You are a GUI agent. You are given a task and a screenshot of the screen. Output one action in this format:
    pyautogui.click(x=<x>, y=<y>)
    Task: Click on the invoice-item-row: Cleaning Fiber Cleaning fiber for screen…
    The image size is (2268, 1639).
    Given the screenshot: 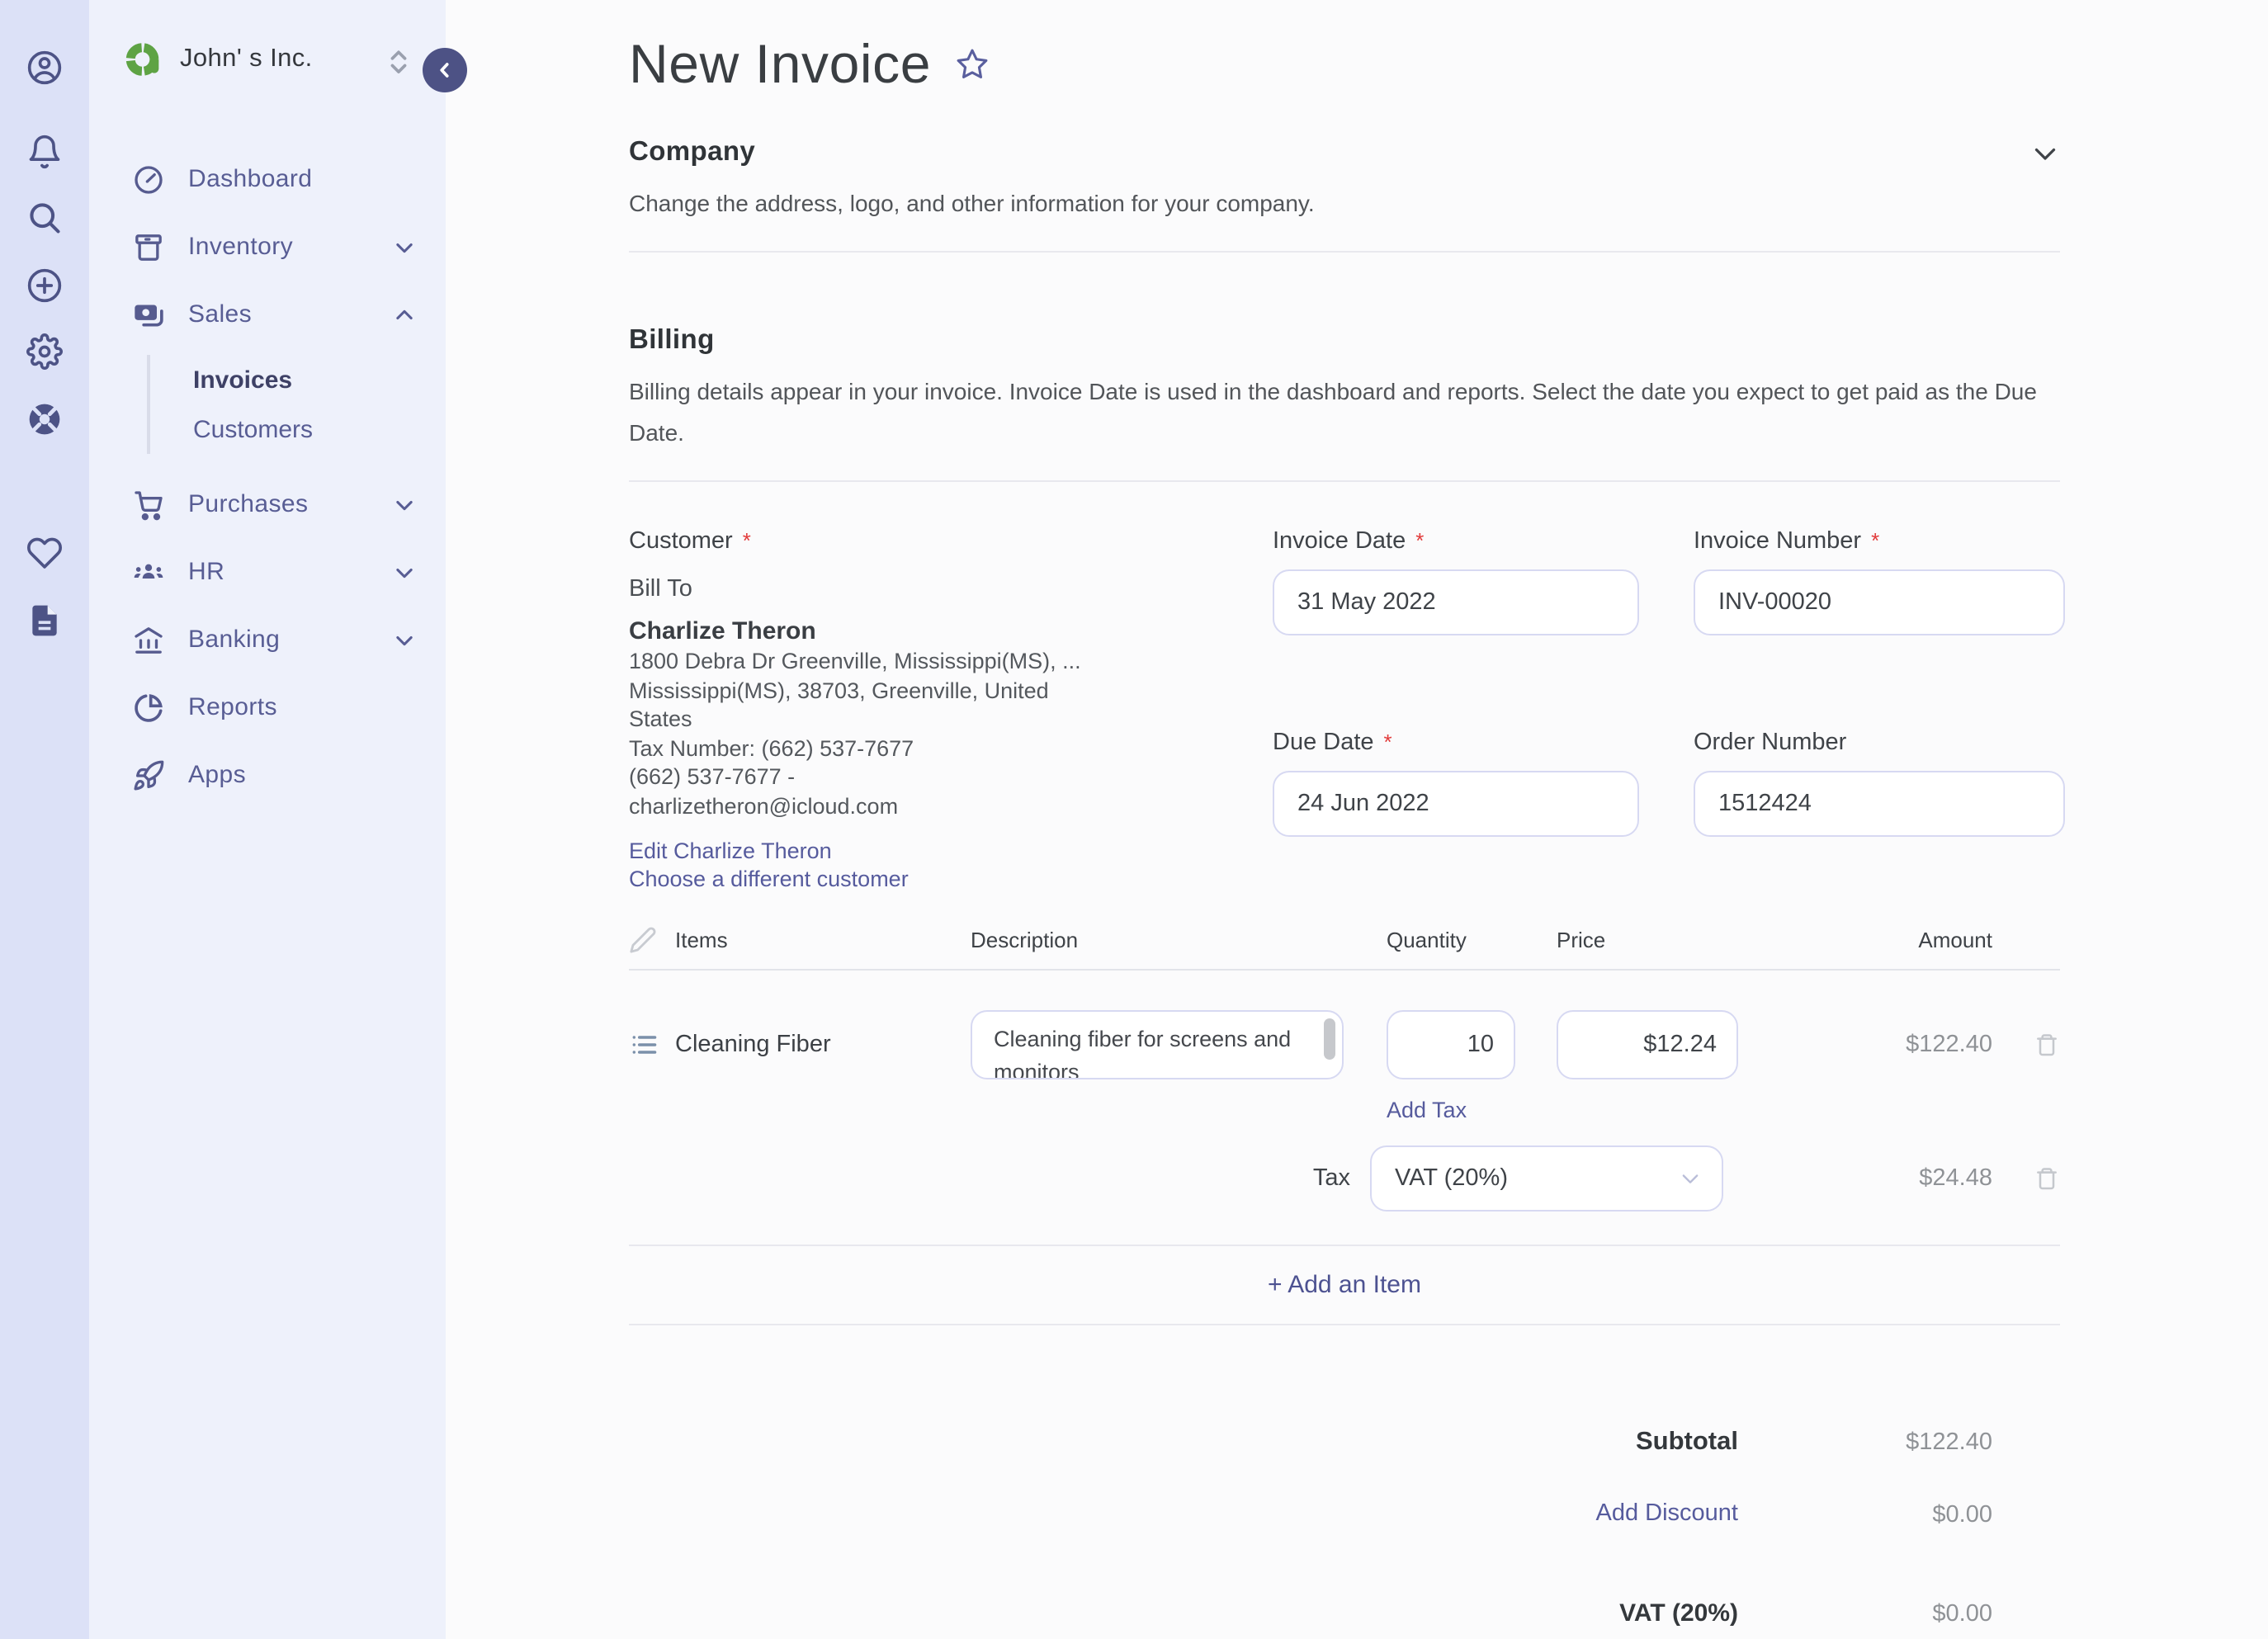 What is the action you would take?
    pyautogui.click(x=1344, y=1044)
    